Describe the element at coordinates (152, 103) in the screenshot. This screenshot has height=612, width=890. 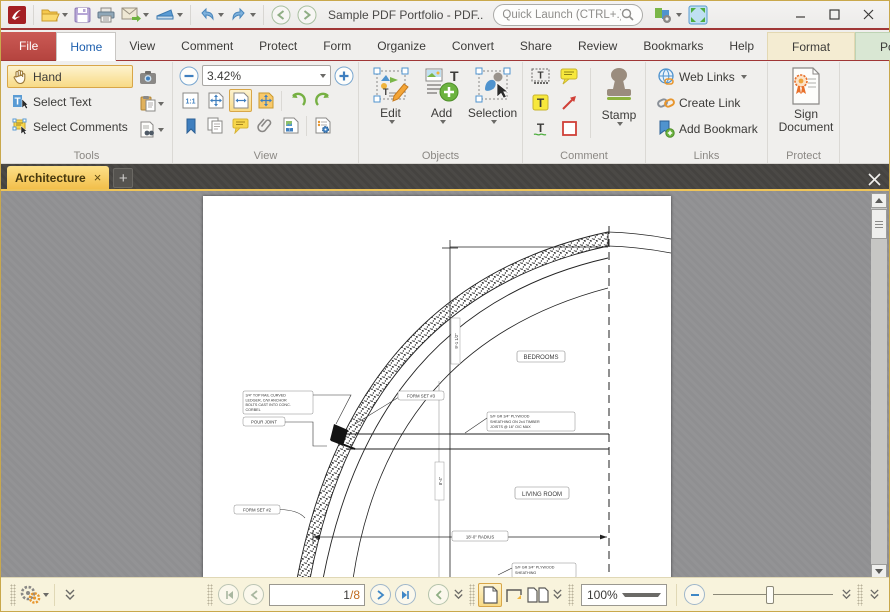
I see `paste-button` at that location.